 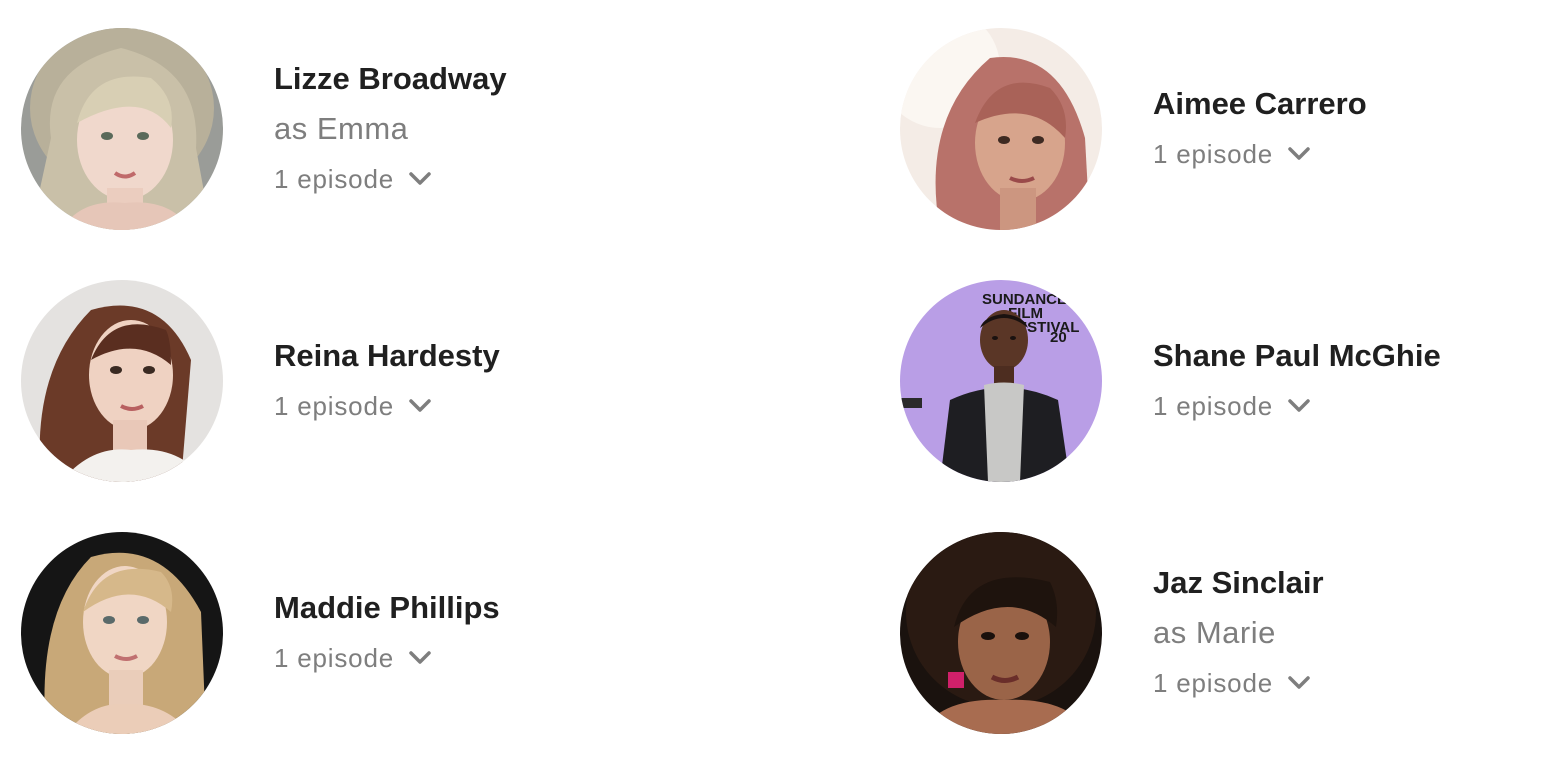 What do you see at coordinates (1058, 337) in the screenshot?
I see `photo-backdrop-text: 20` at bounding box center [1058, 337].